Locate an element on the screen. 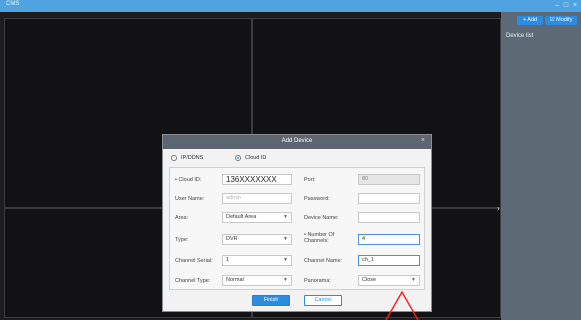  app-title: CMS is located at coordinates (13, 4).